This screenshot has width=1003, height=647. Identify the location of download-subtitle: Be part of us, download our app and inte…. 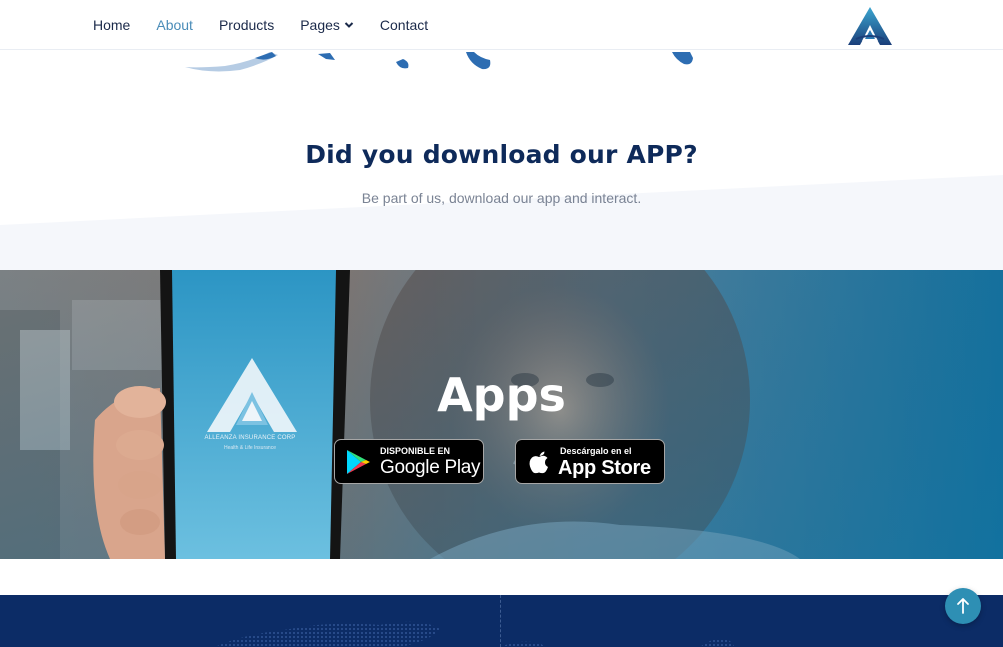
(501, 198).